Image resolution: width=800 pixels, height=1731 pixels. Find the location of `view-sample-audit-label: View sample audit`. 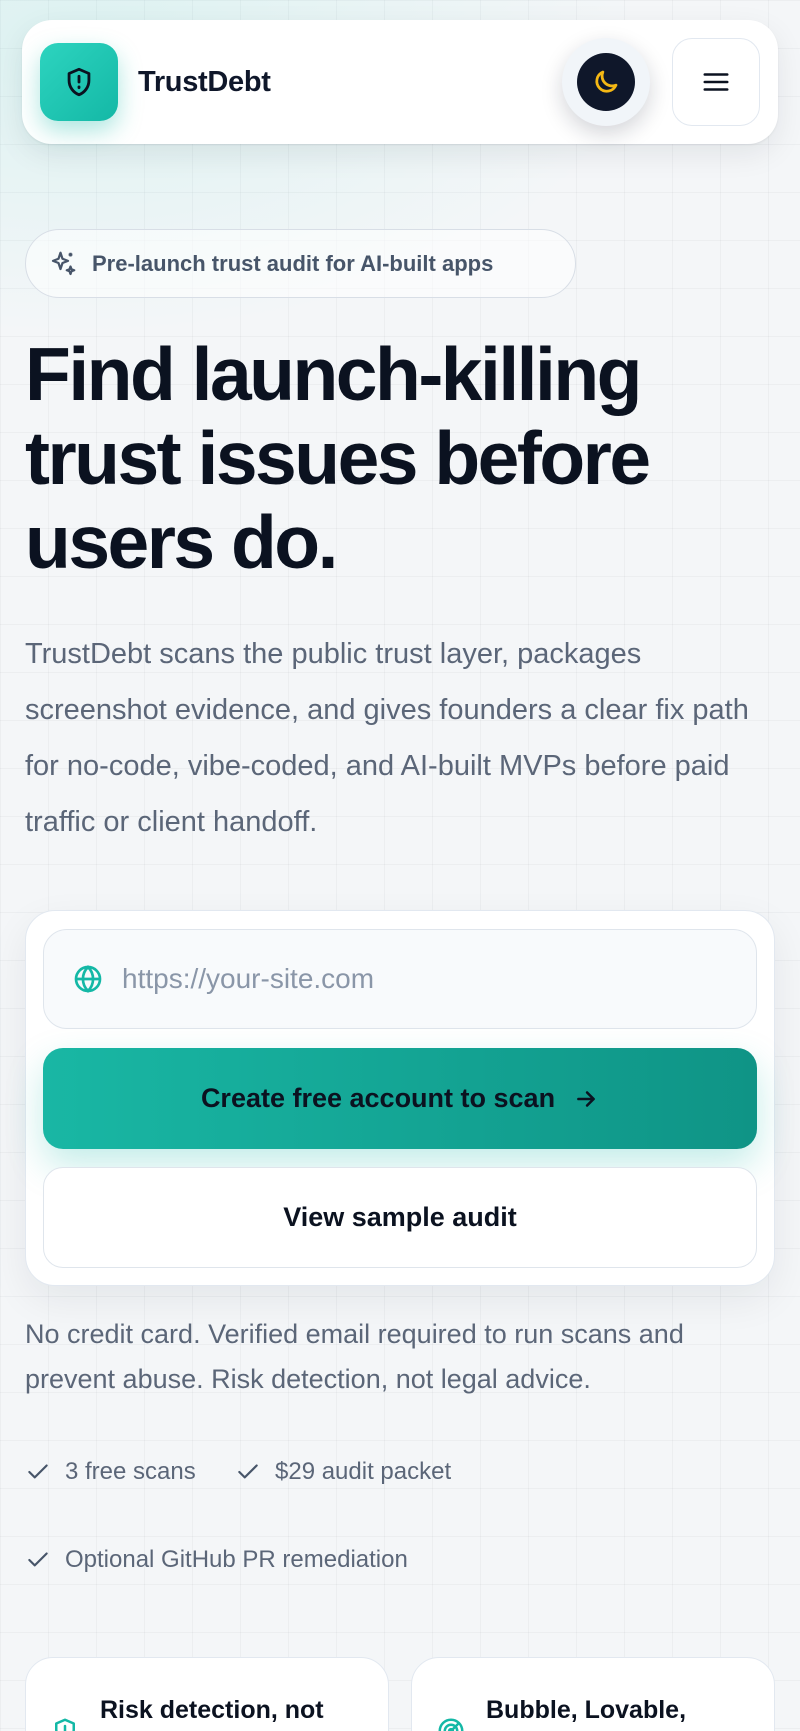

view-sample-audit-label: View sample audit is located at coordinates (400, 1217).